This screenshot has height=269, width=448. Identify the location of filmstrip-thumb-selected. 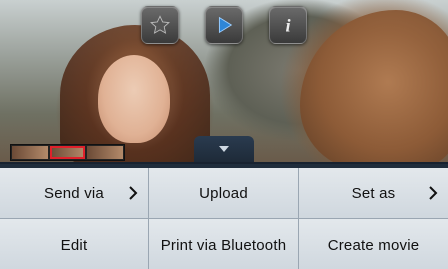
(67, 152).